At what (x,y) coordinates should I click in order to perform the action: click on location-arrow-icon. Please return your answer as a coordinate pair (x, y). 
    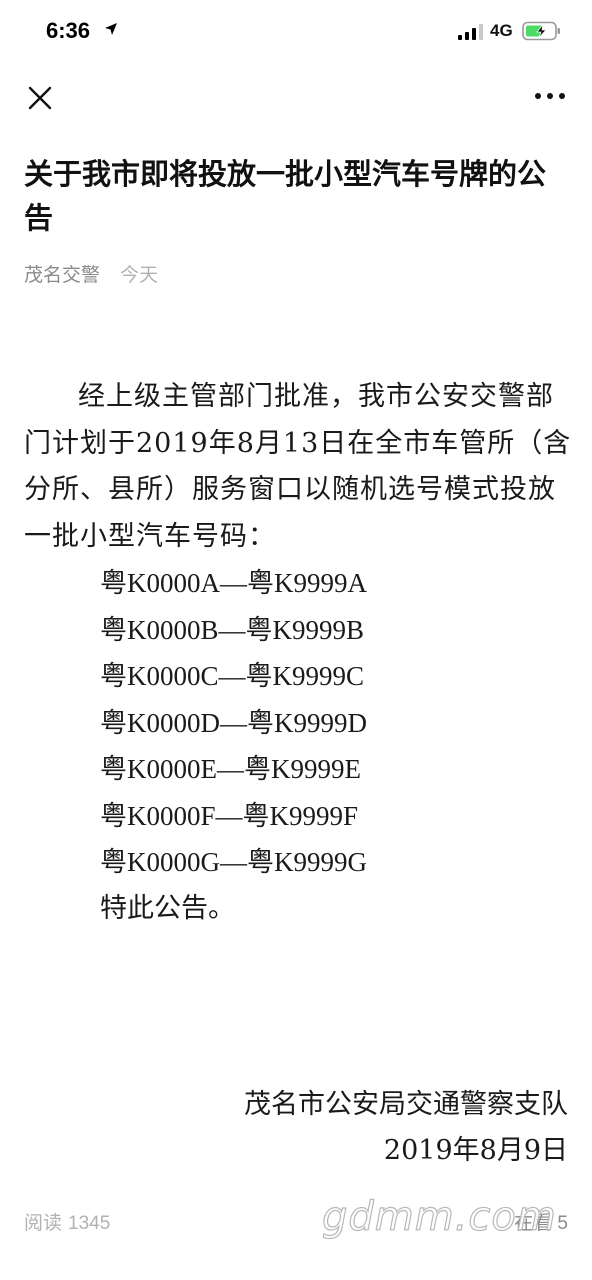
    Looking at the image, I should click on (111, 29).